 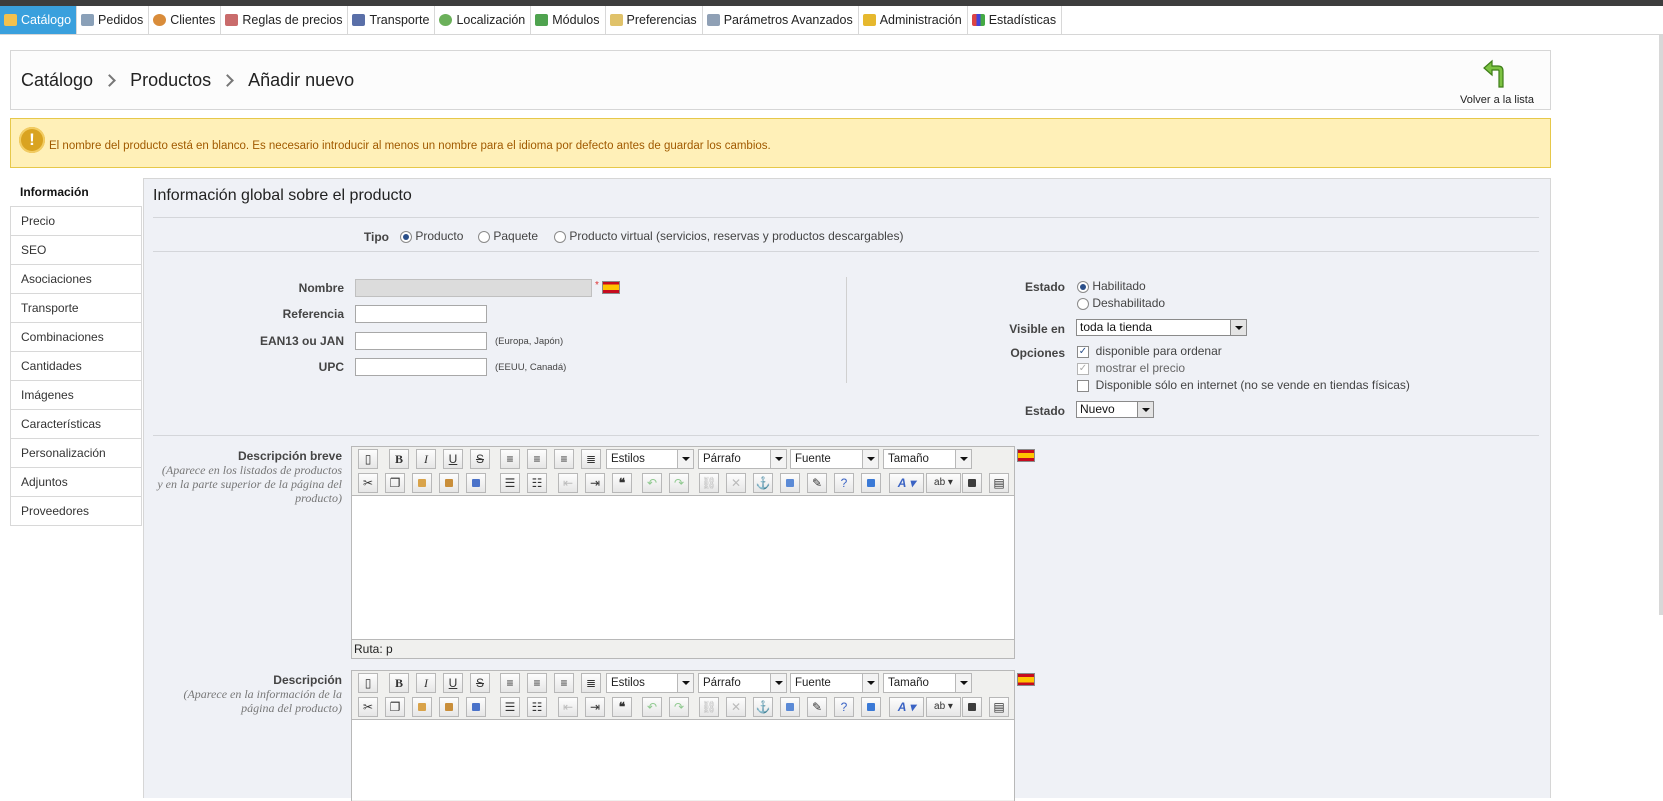 I want to click on checkbox-online-only, so click(x=1083, y=385).